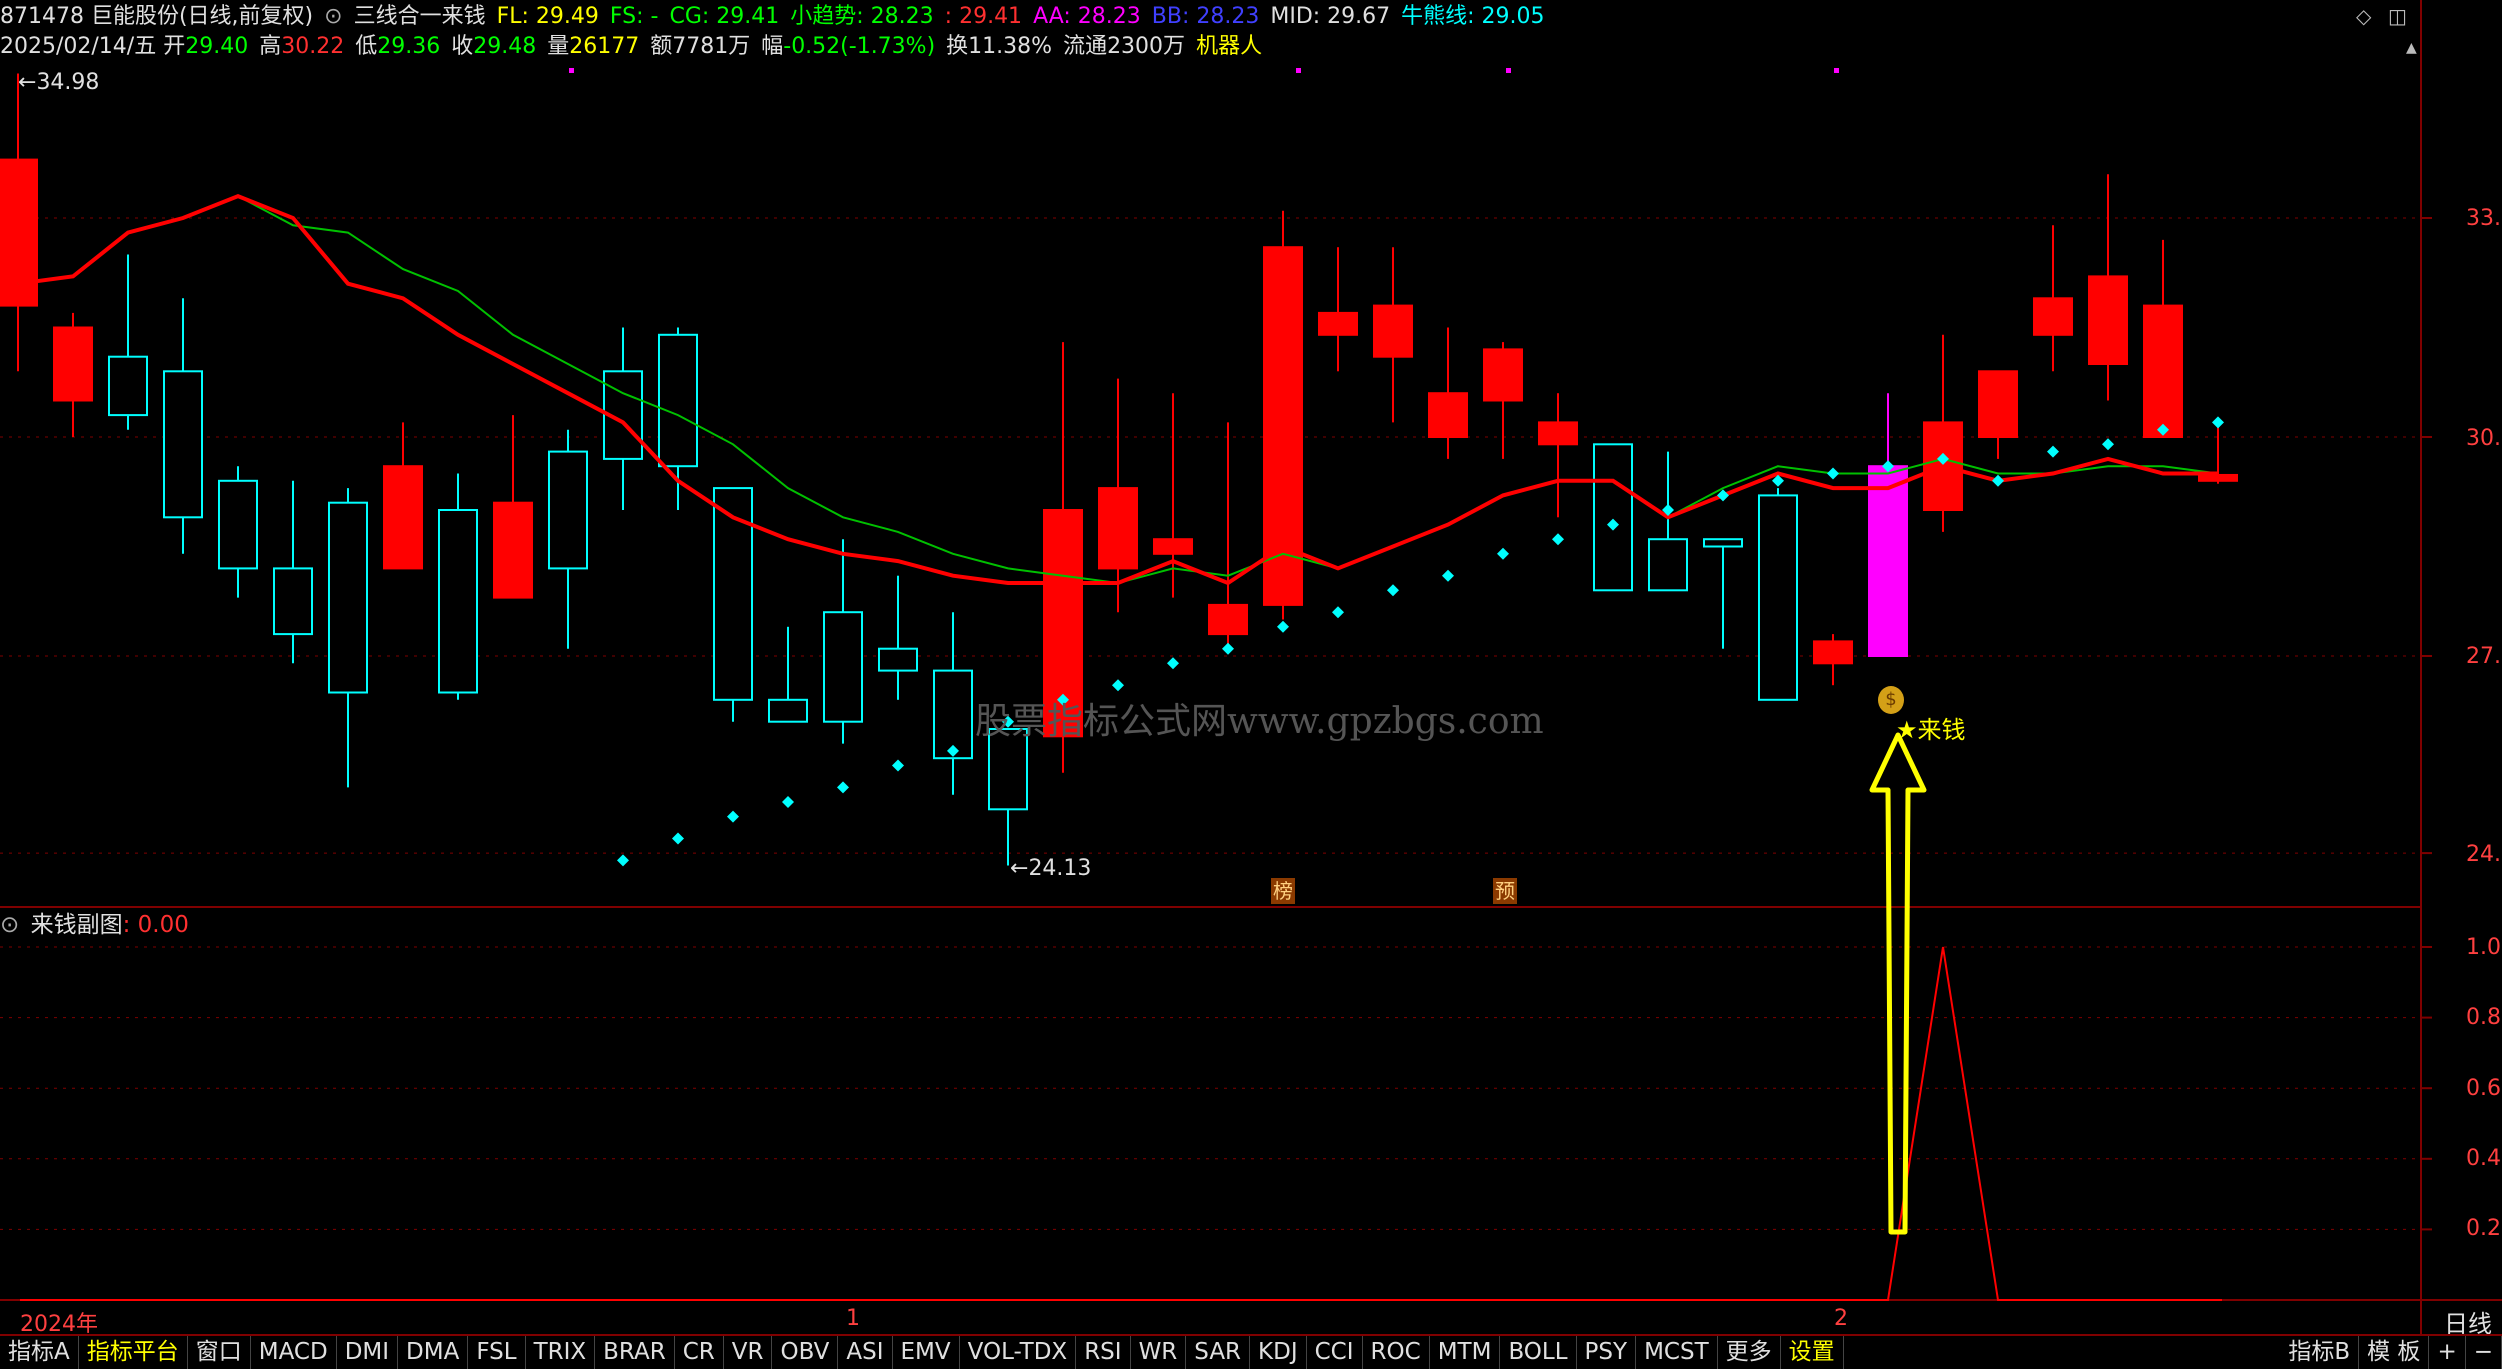  Describe the element at coordinates (333, 16) in the screenshot. I see `collapse-icon: ⊙` at that location.